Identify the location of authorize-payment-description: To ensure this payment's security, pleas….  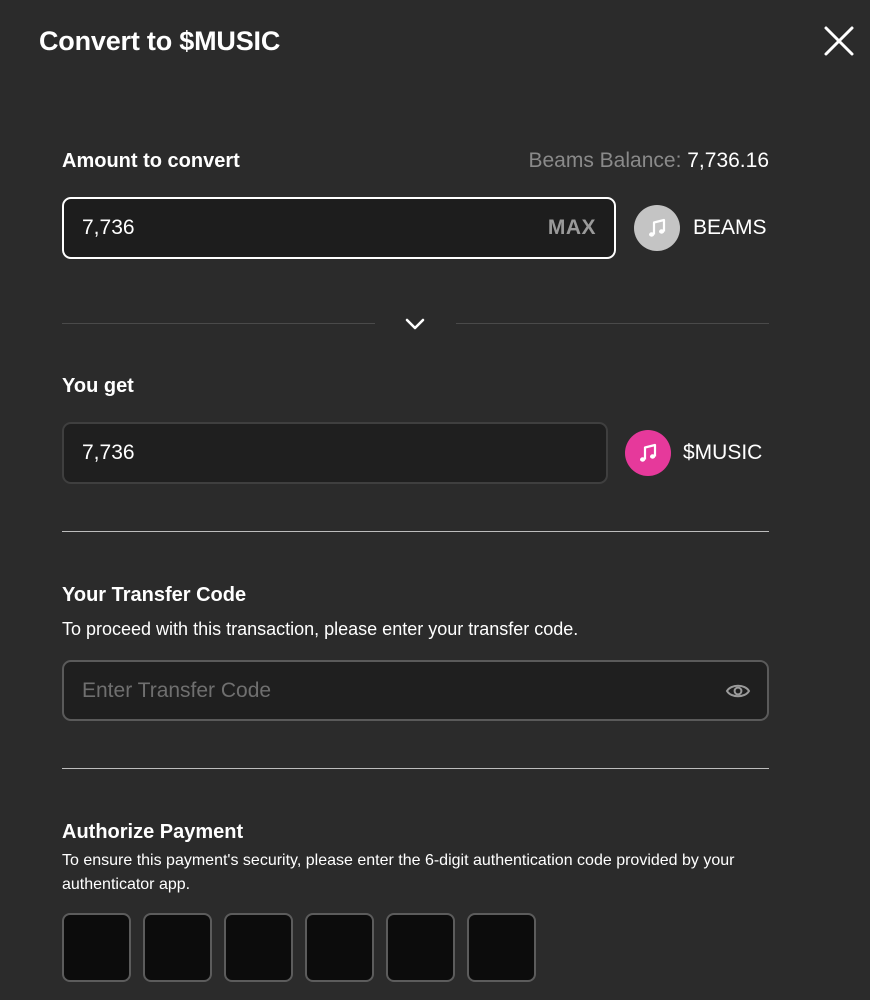
(398, 872).